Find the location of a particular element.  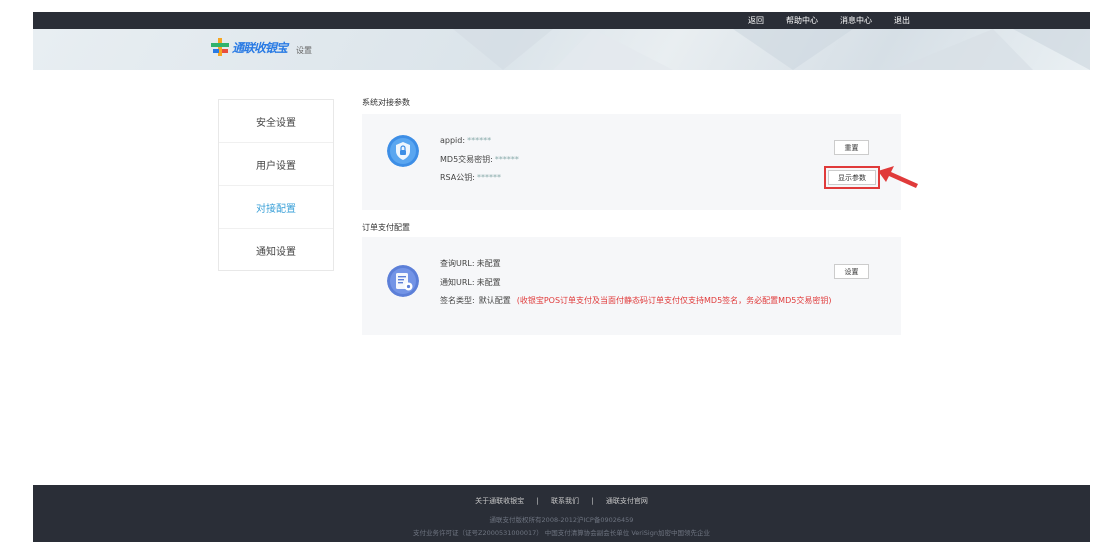

notify-url-label: 通知URL: is located at coordinates (457, 282).